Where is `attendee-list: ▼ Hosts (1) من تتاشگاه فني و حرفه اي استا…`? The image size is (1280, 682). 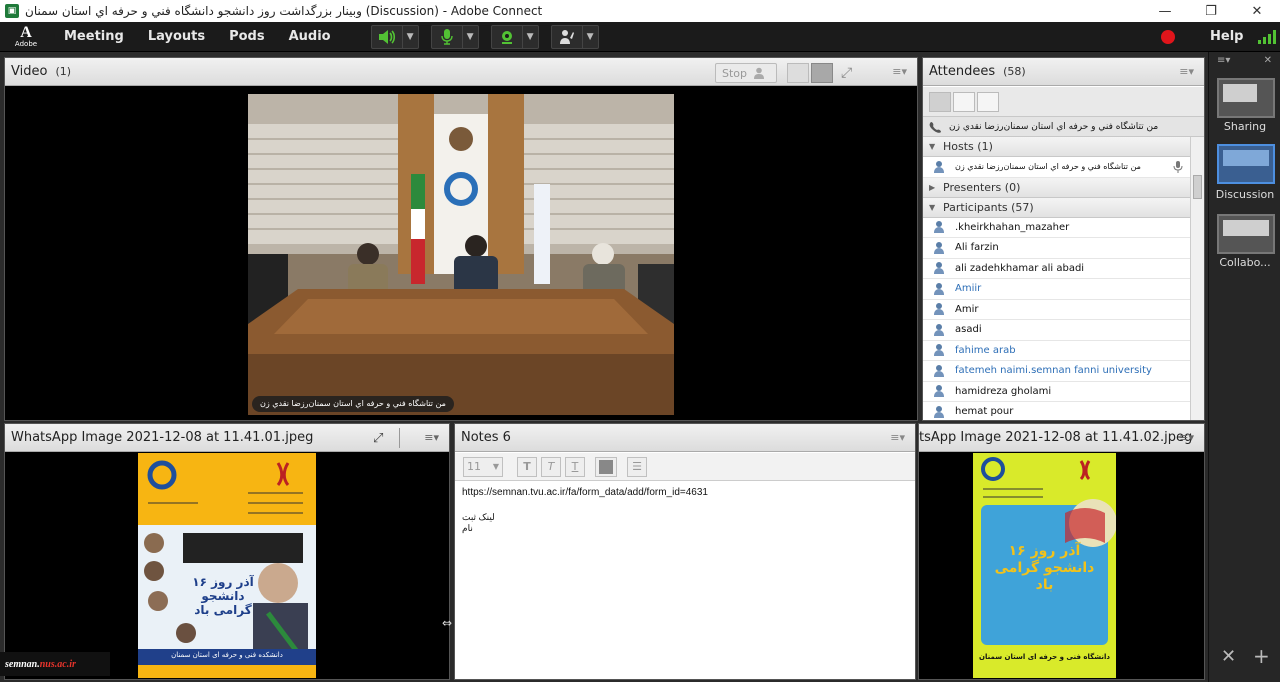 attendee-list: ▼ Hosts (1) من تتاشگاه فني و حرفه اي استا… is located at coordinates (1056, 278).